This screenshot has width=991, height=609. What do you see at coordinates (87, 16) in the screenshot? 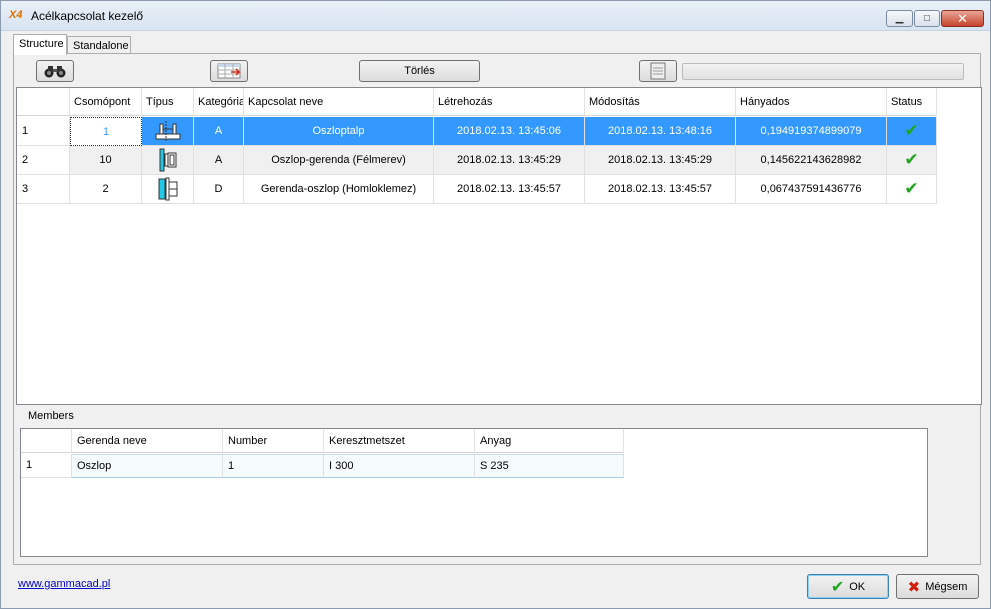
I see `window-title: Acélkapcsolat kezelő` at bounding box center [87, 16].